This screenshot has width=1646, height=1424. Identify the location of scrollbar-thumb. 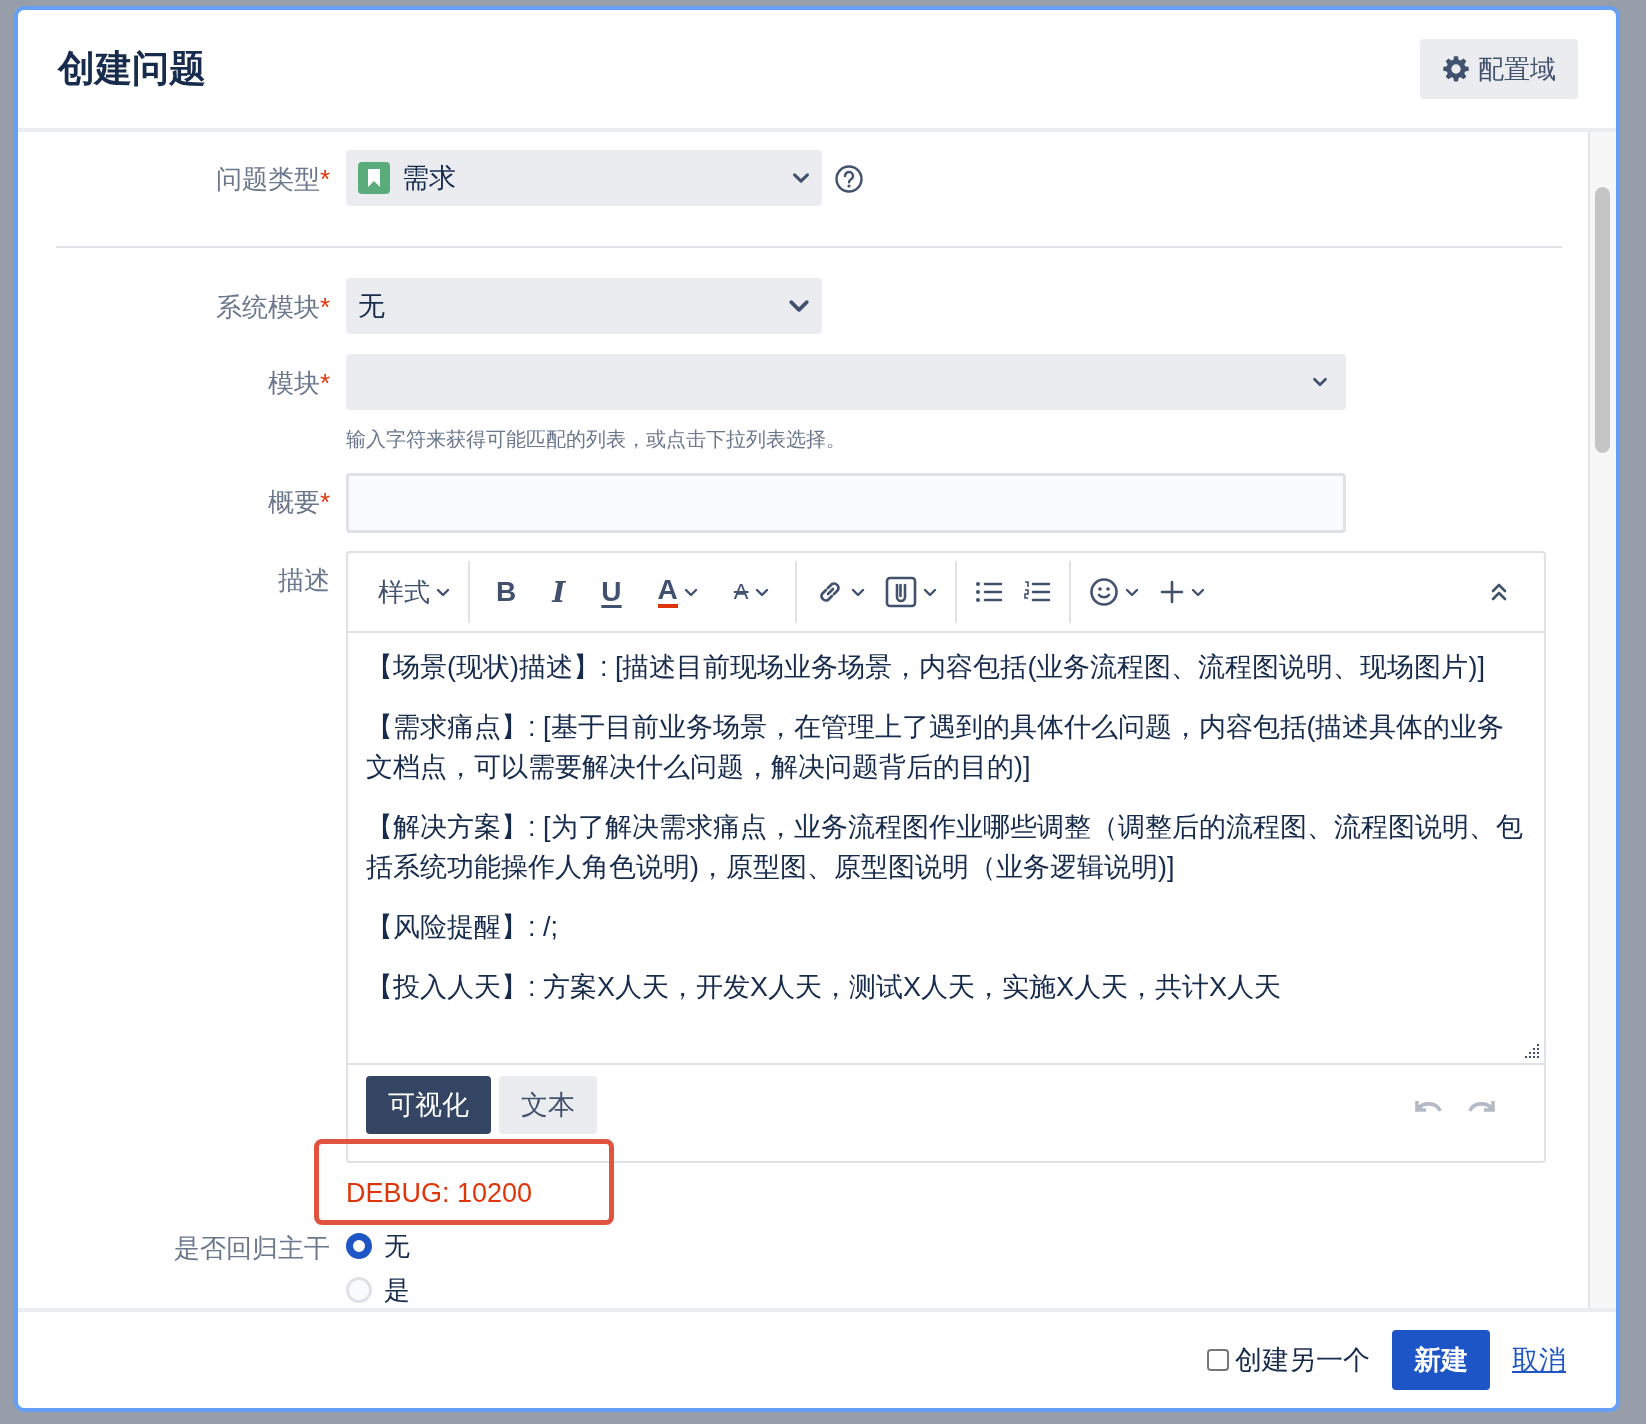
(1602, 320).